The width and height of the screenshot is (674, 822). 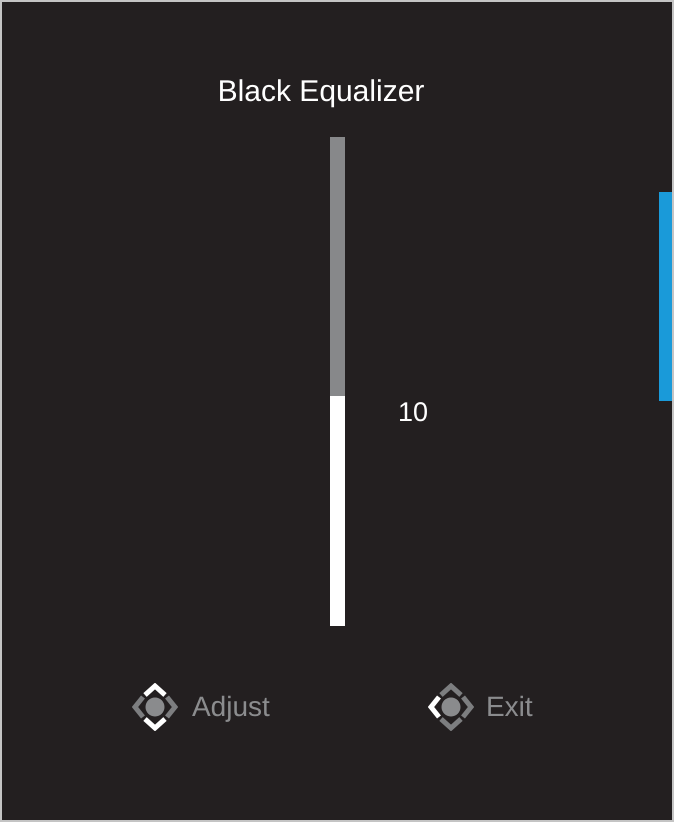 I want to click on legend-label: Adjust, so click(x=231, y=707).